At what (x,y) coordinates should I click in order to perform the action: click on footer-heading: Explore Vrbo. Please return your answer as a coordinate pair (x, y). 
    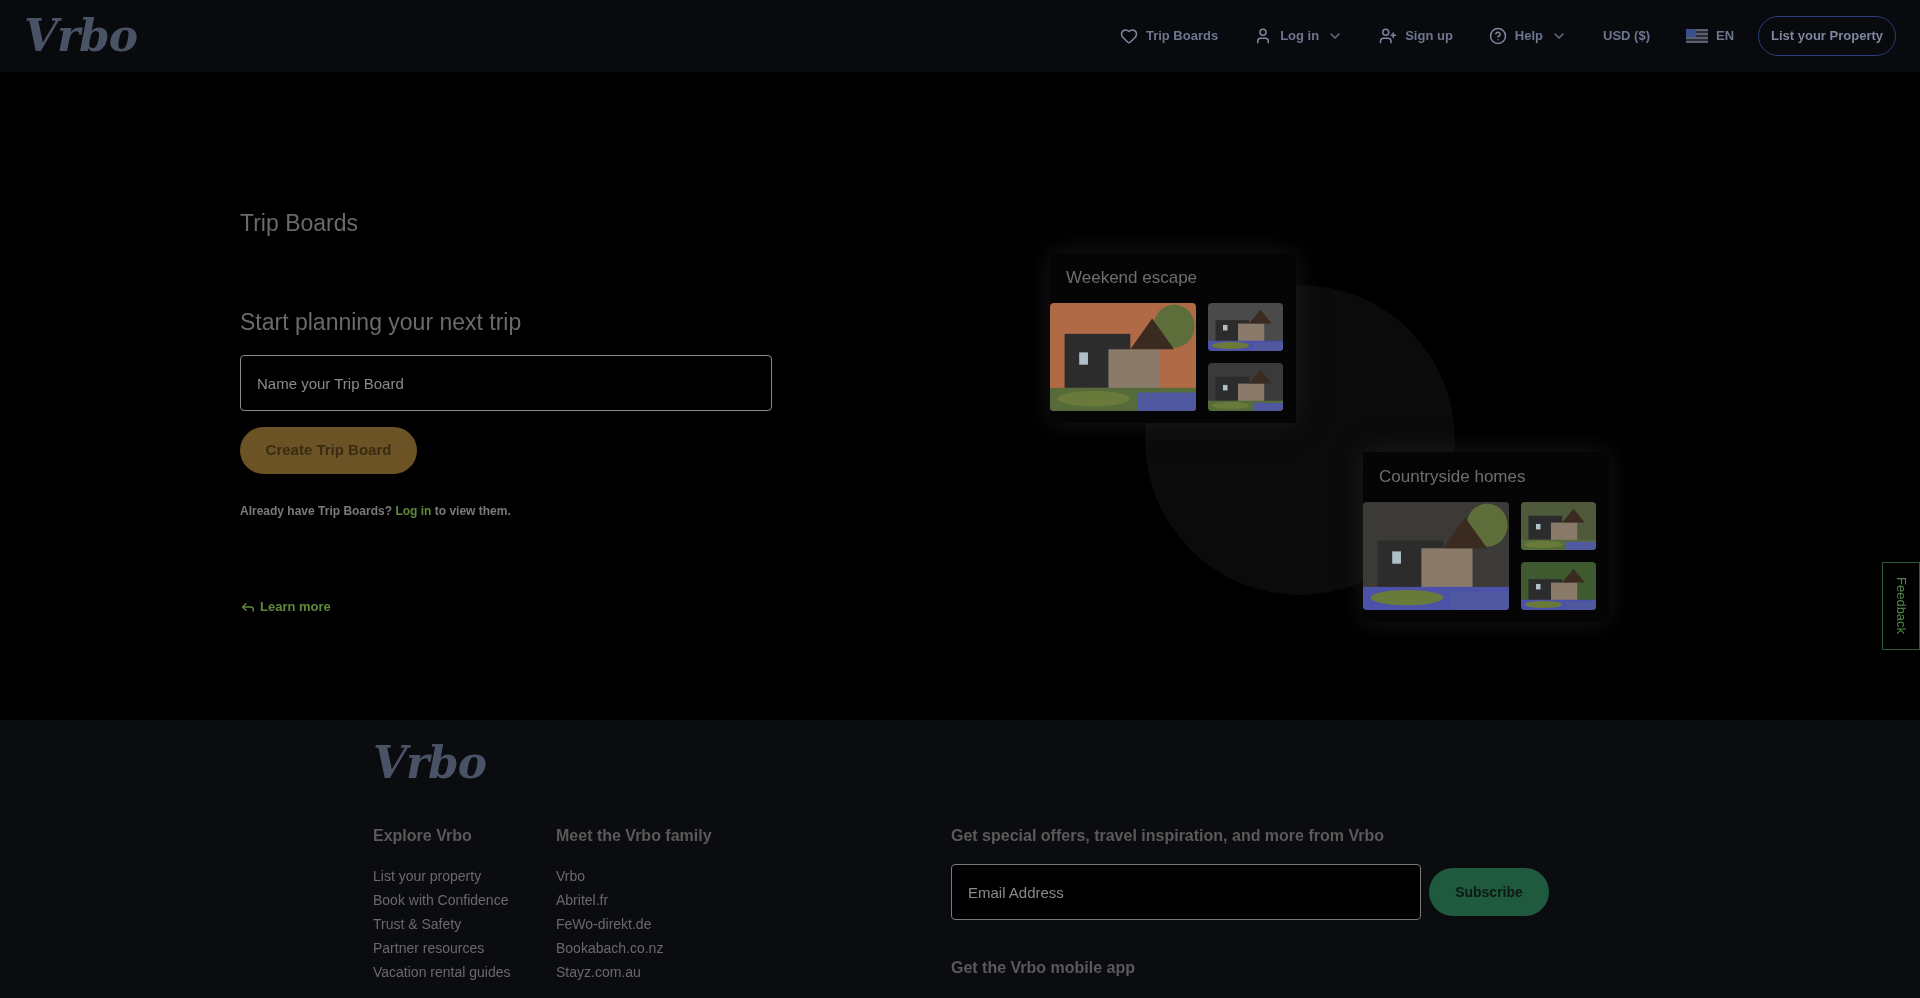
    Looking at the image, I should click on (423, 836).